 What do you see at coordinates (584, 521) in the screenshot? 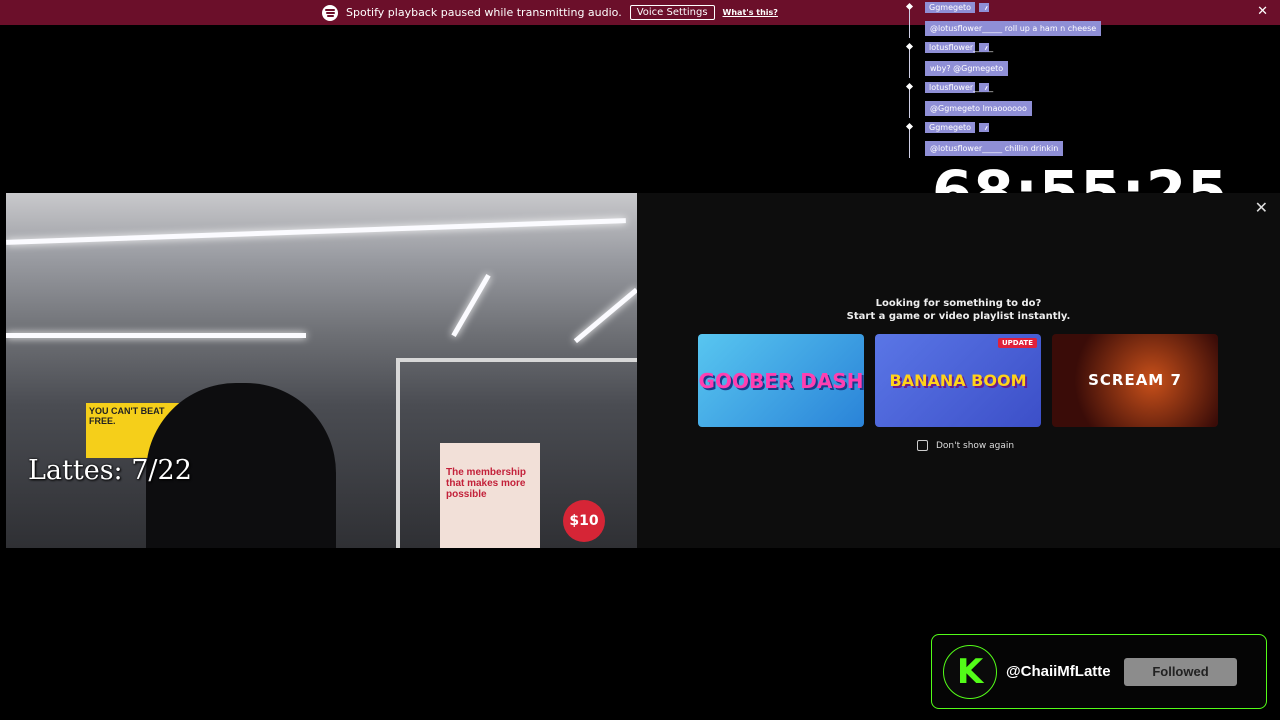
I see `price-tag: $10` at bounding box center [584, 521].